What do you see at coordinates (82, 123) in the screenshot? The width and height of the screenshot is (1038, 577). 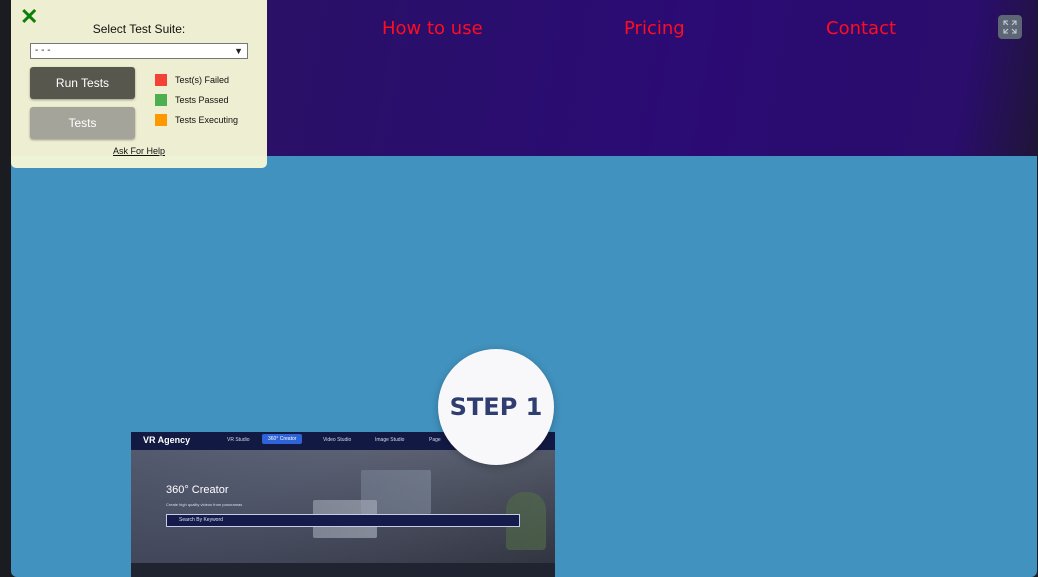 I see `tests-button: Tests` at bounding box center [82, 123].